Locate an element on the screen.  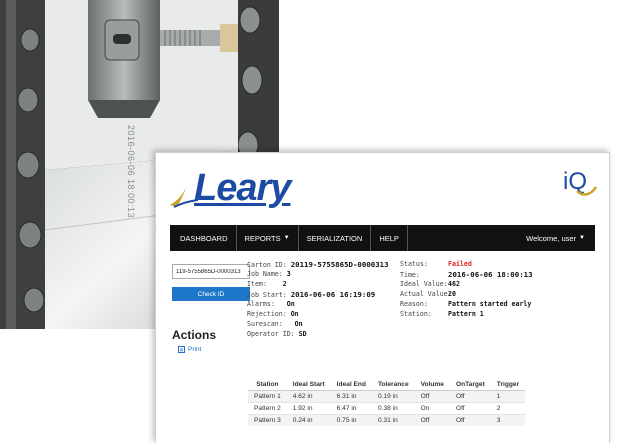
leary-wordmark: Leary is located at coordinates (242, 188).